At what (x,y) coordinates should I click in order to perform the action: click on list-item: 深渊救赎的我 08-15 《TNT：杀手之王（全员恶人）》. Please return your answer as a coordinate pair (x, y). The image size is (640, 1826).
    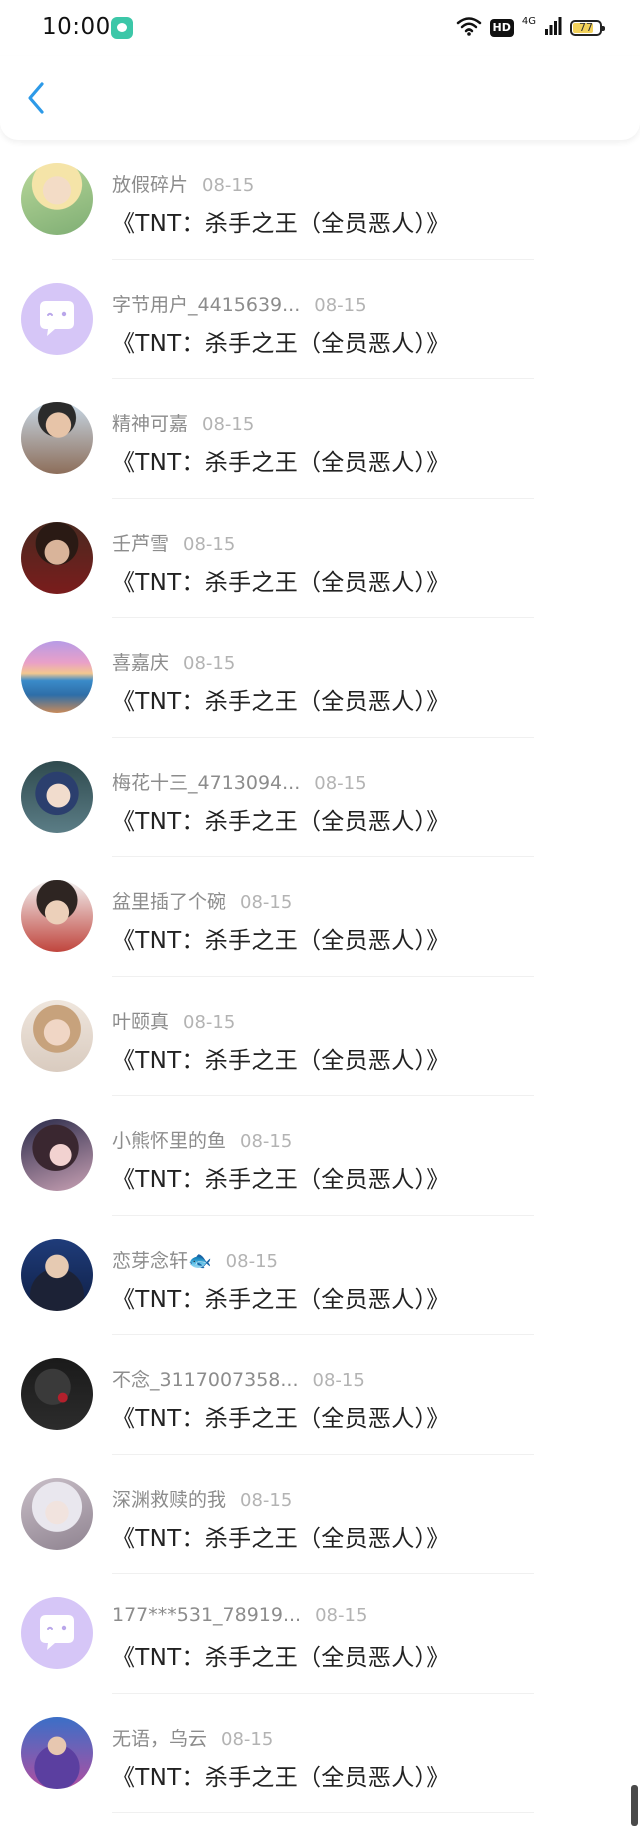
    Looking at the image, I should click on (320, 1514).